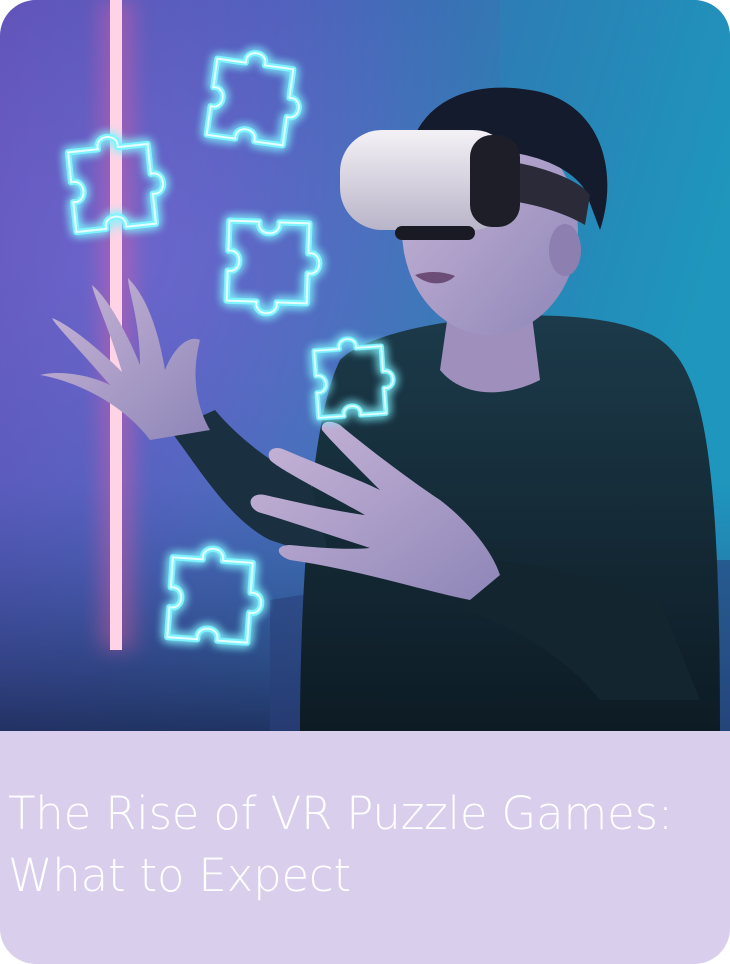 The height and width of the screenshot is (964, 730). I want to click on vr-headset, so click(430, 185).